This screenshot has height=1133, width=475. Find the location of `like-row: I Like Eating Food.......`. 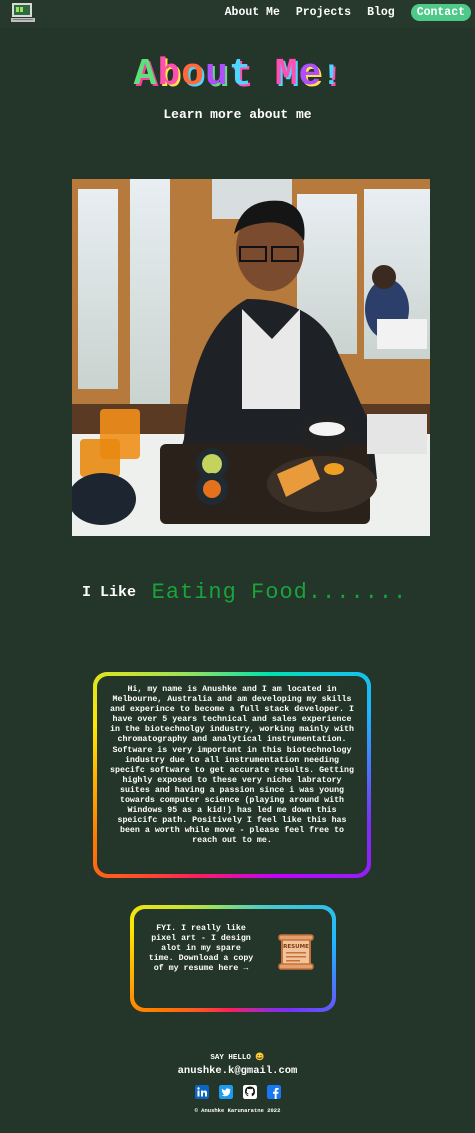

like-row: I Like Eating Food....... is located at coordinates (244, 592).